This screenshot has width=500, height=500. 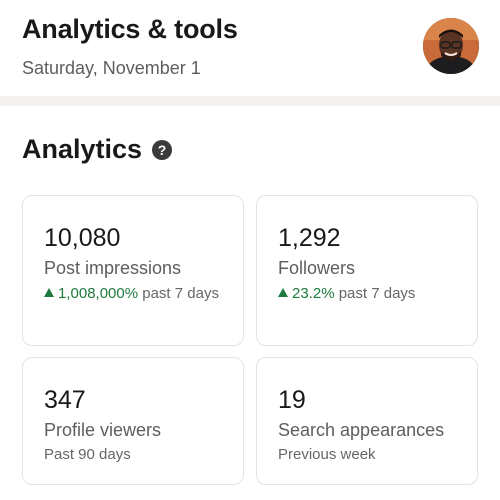 What do you see at coordinates (361, 430) in the screenshot?
I see `card-label: Search appearances` at bounding box center [361, 430].